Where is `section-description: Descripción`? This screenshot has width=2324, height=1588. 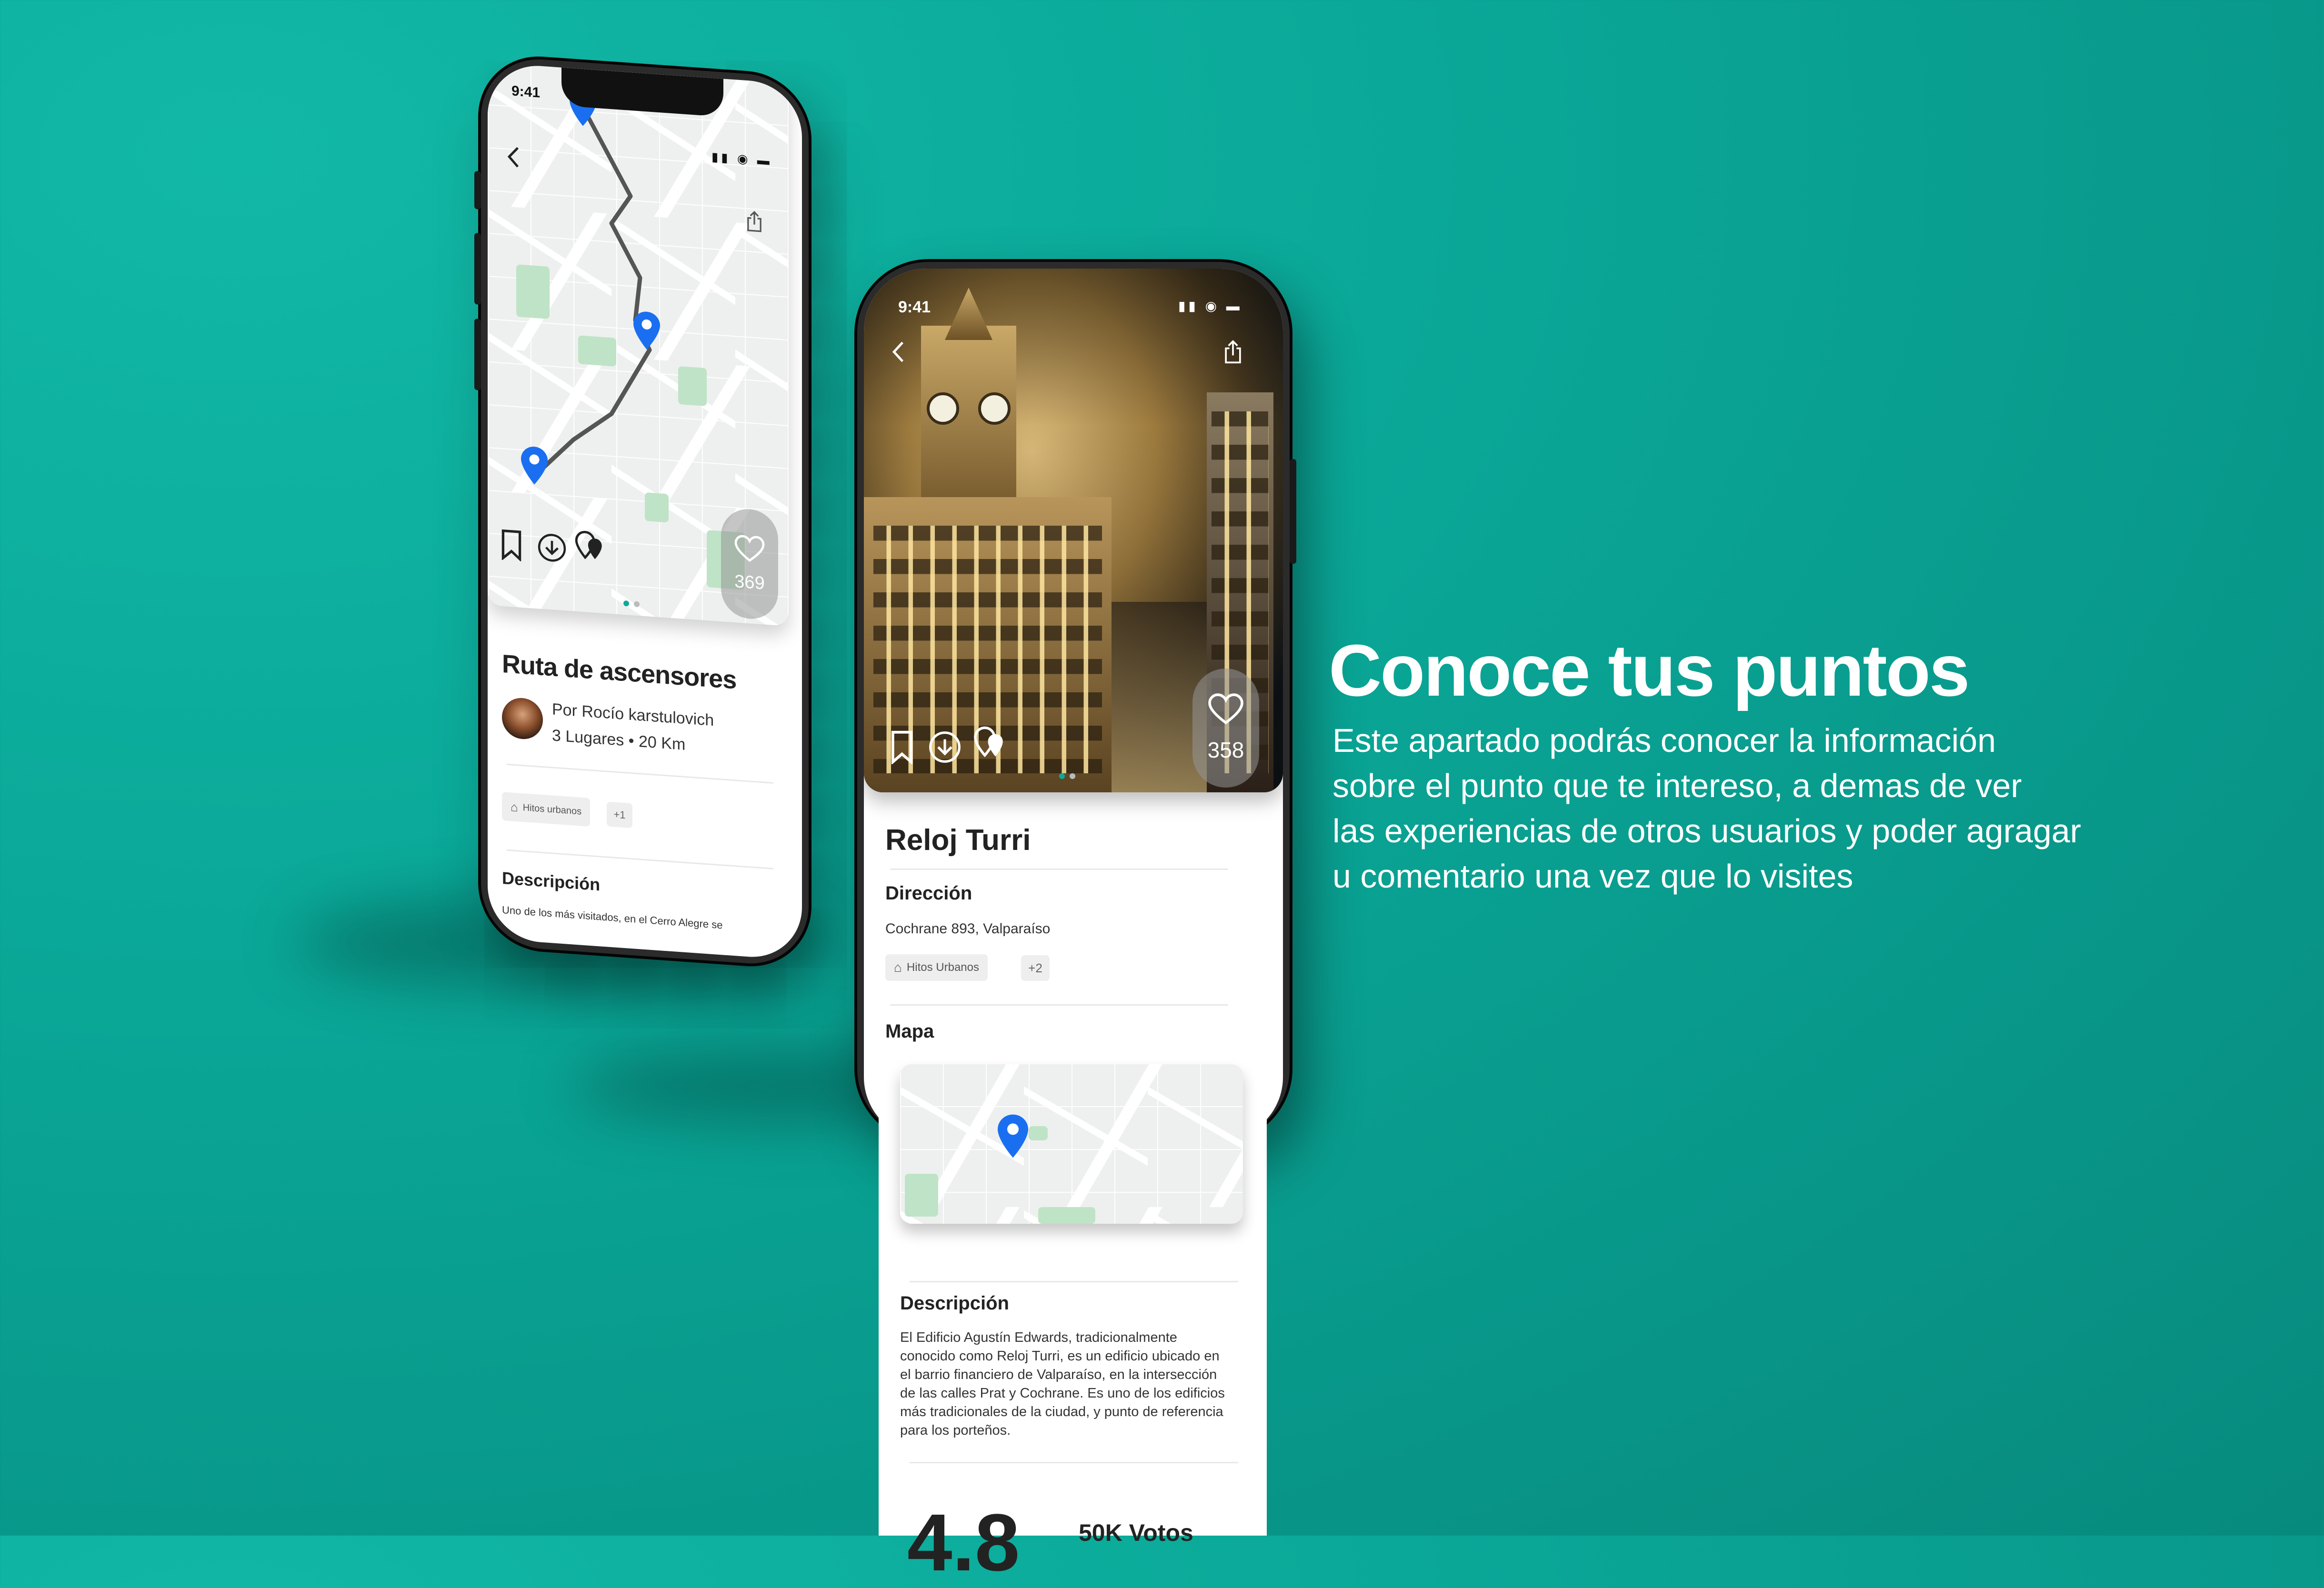
section-description: Descripción is located at coordinates (551, 882).